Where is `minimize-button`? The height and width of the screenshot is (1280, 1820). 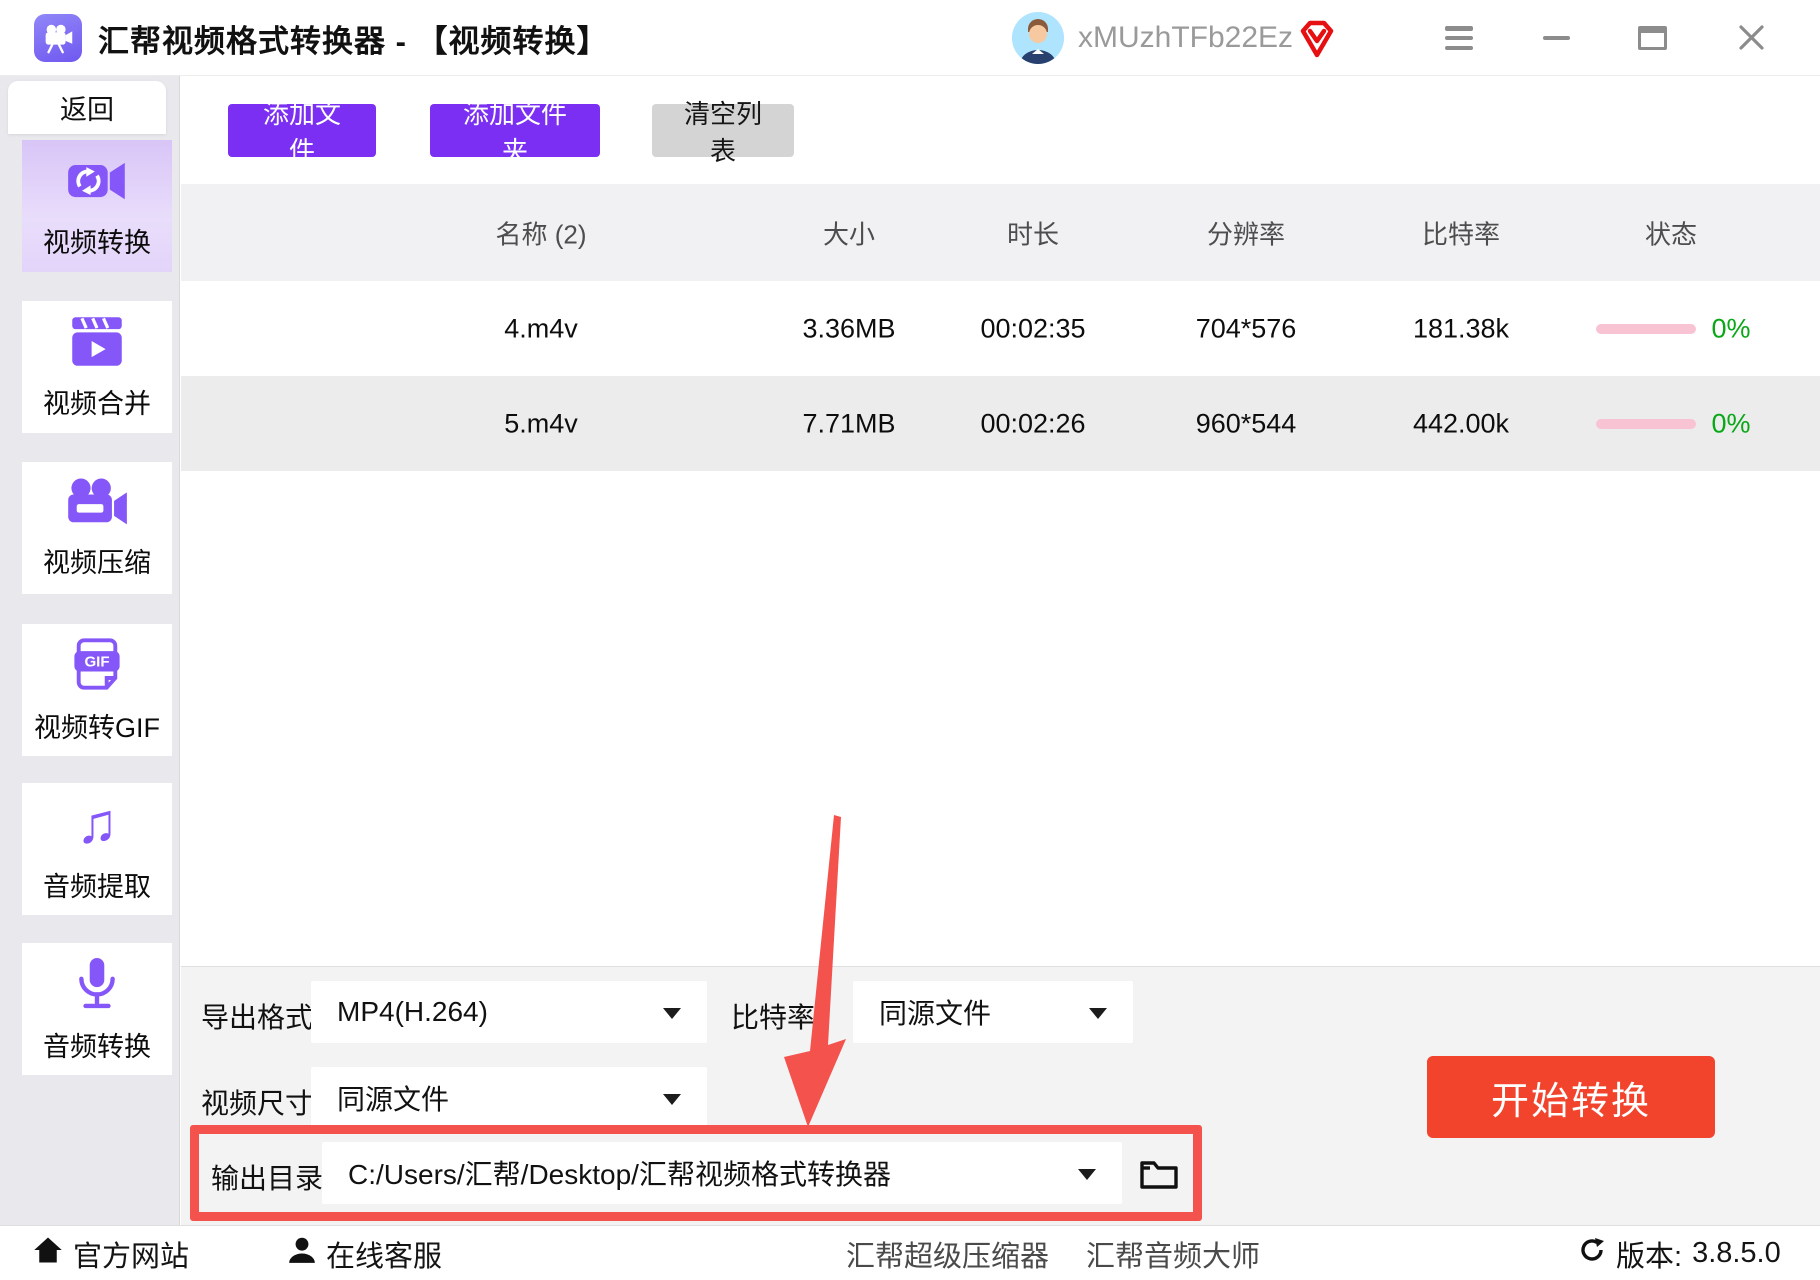 minimize-button is located at coordinates (1556, 38).